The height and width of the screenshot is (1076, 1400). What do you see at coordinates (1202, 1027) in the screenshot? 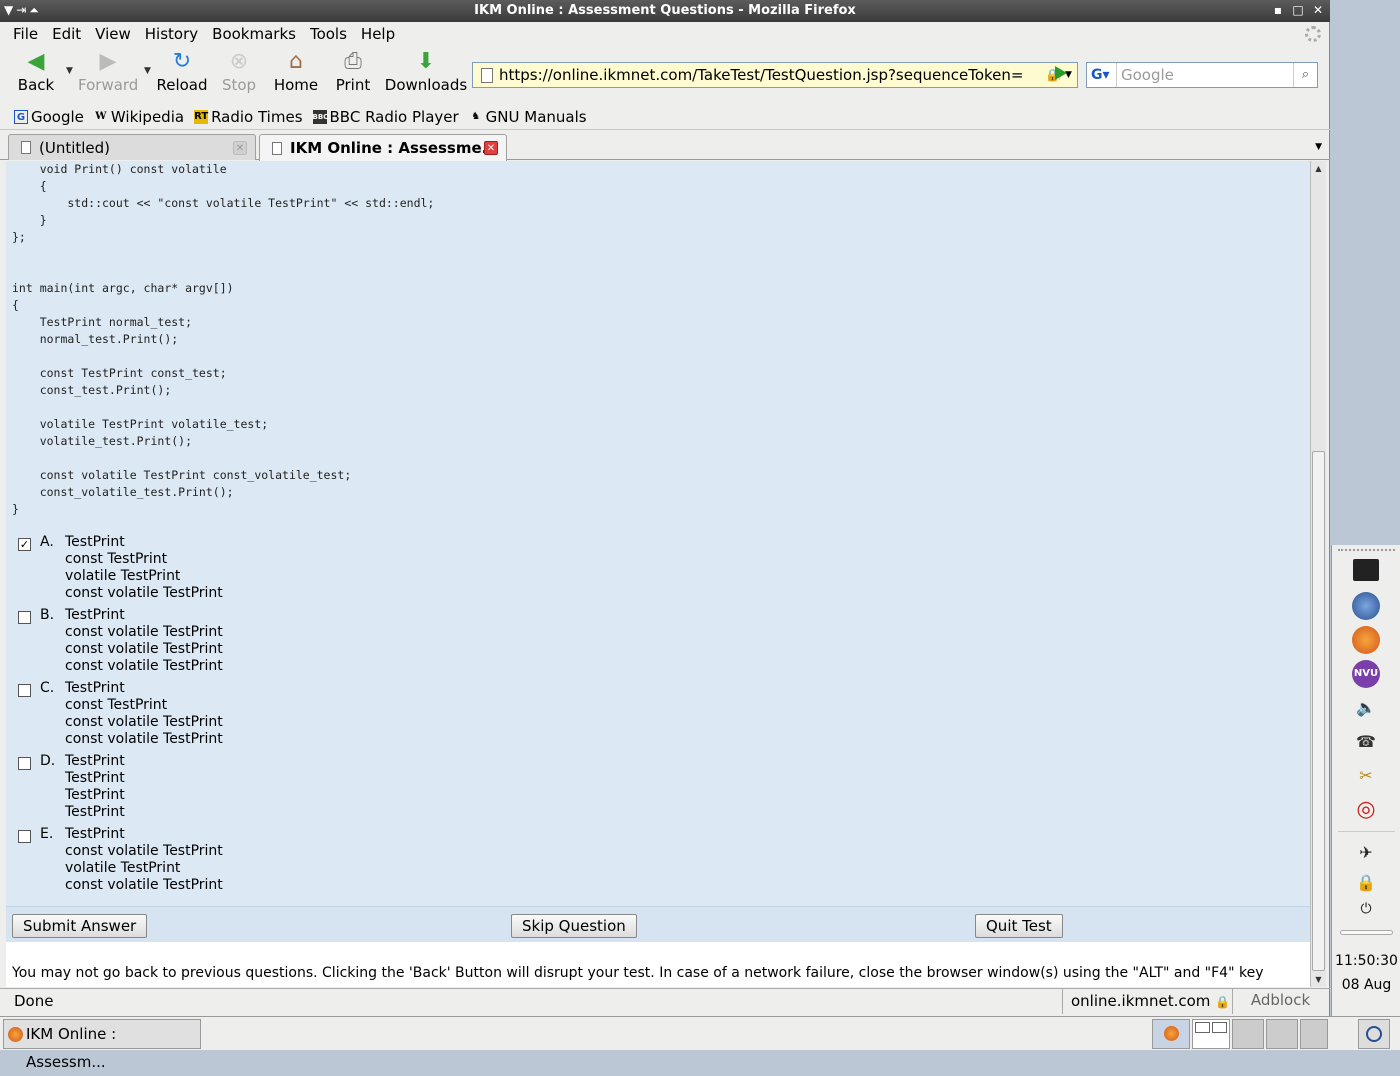
I see `window-thumb` at bounding box center [1202, 1027].